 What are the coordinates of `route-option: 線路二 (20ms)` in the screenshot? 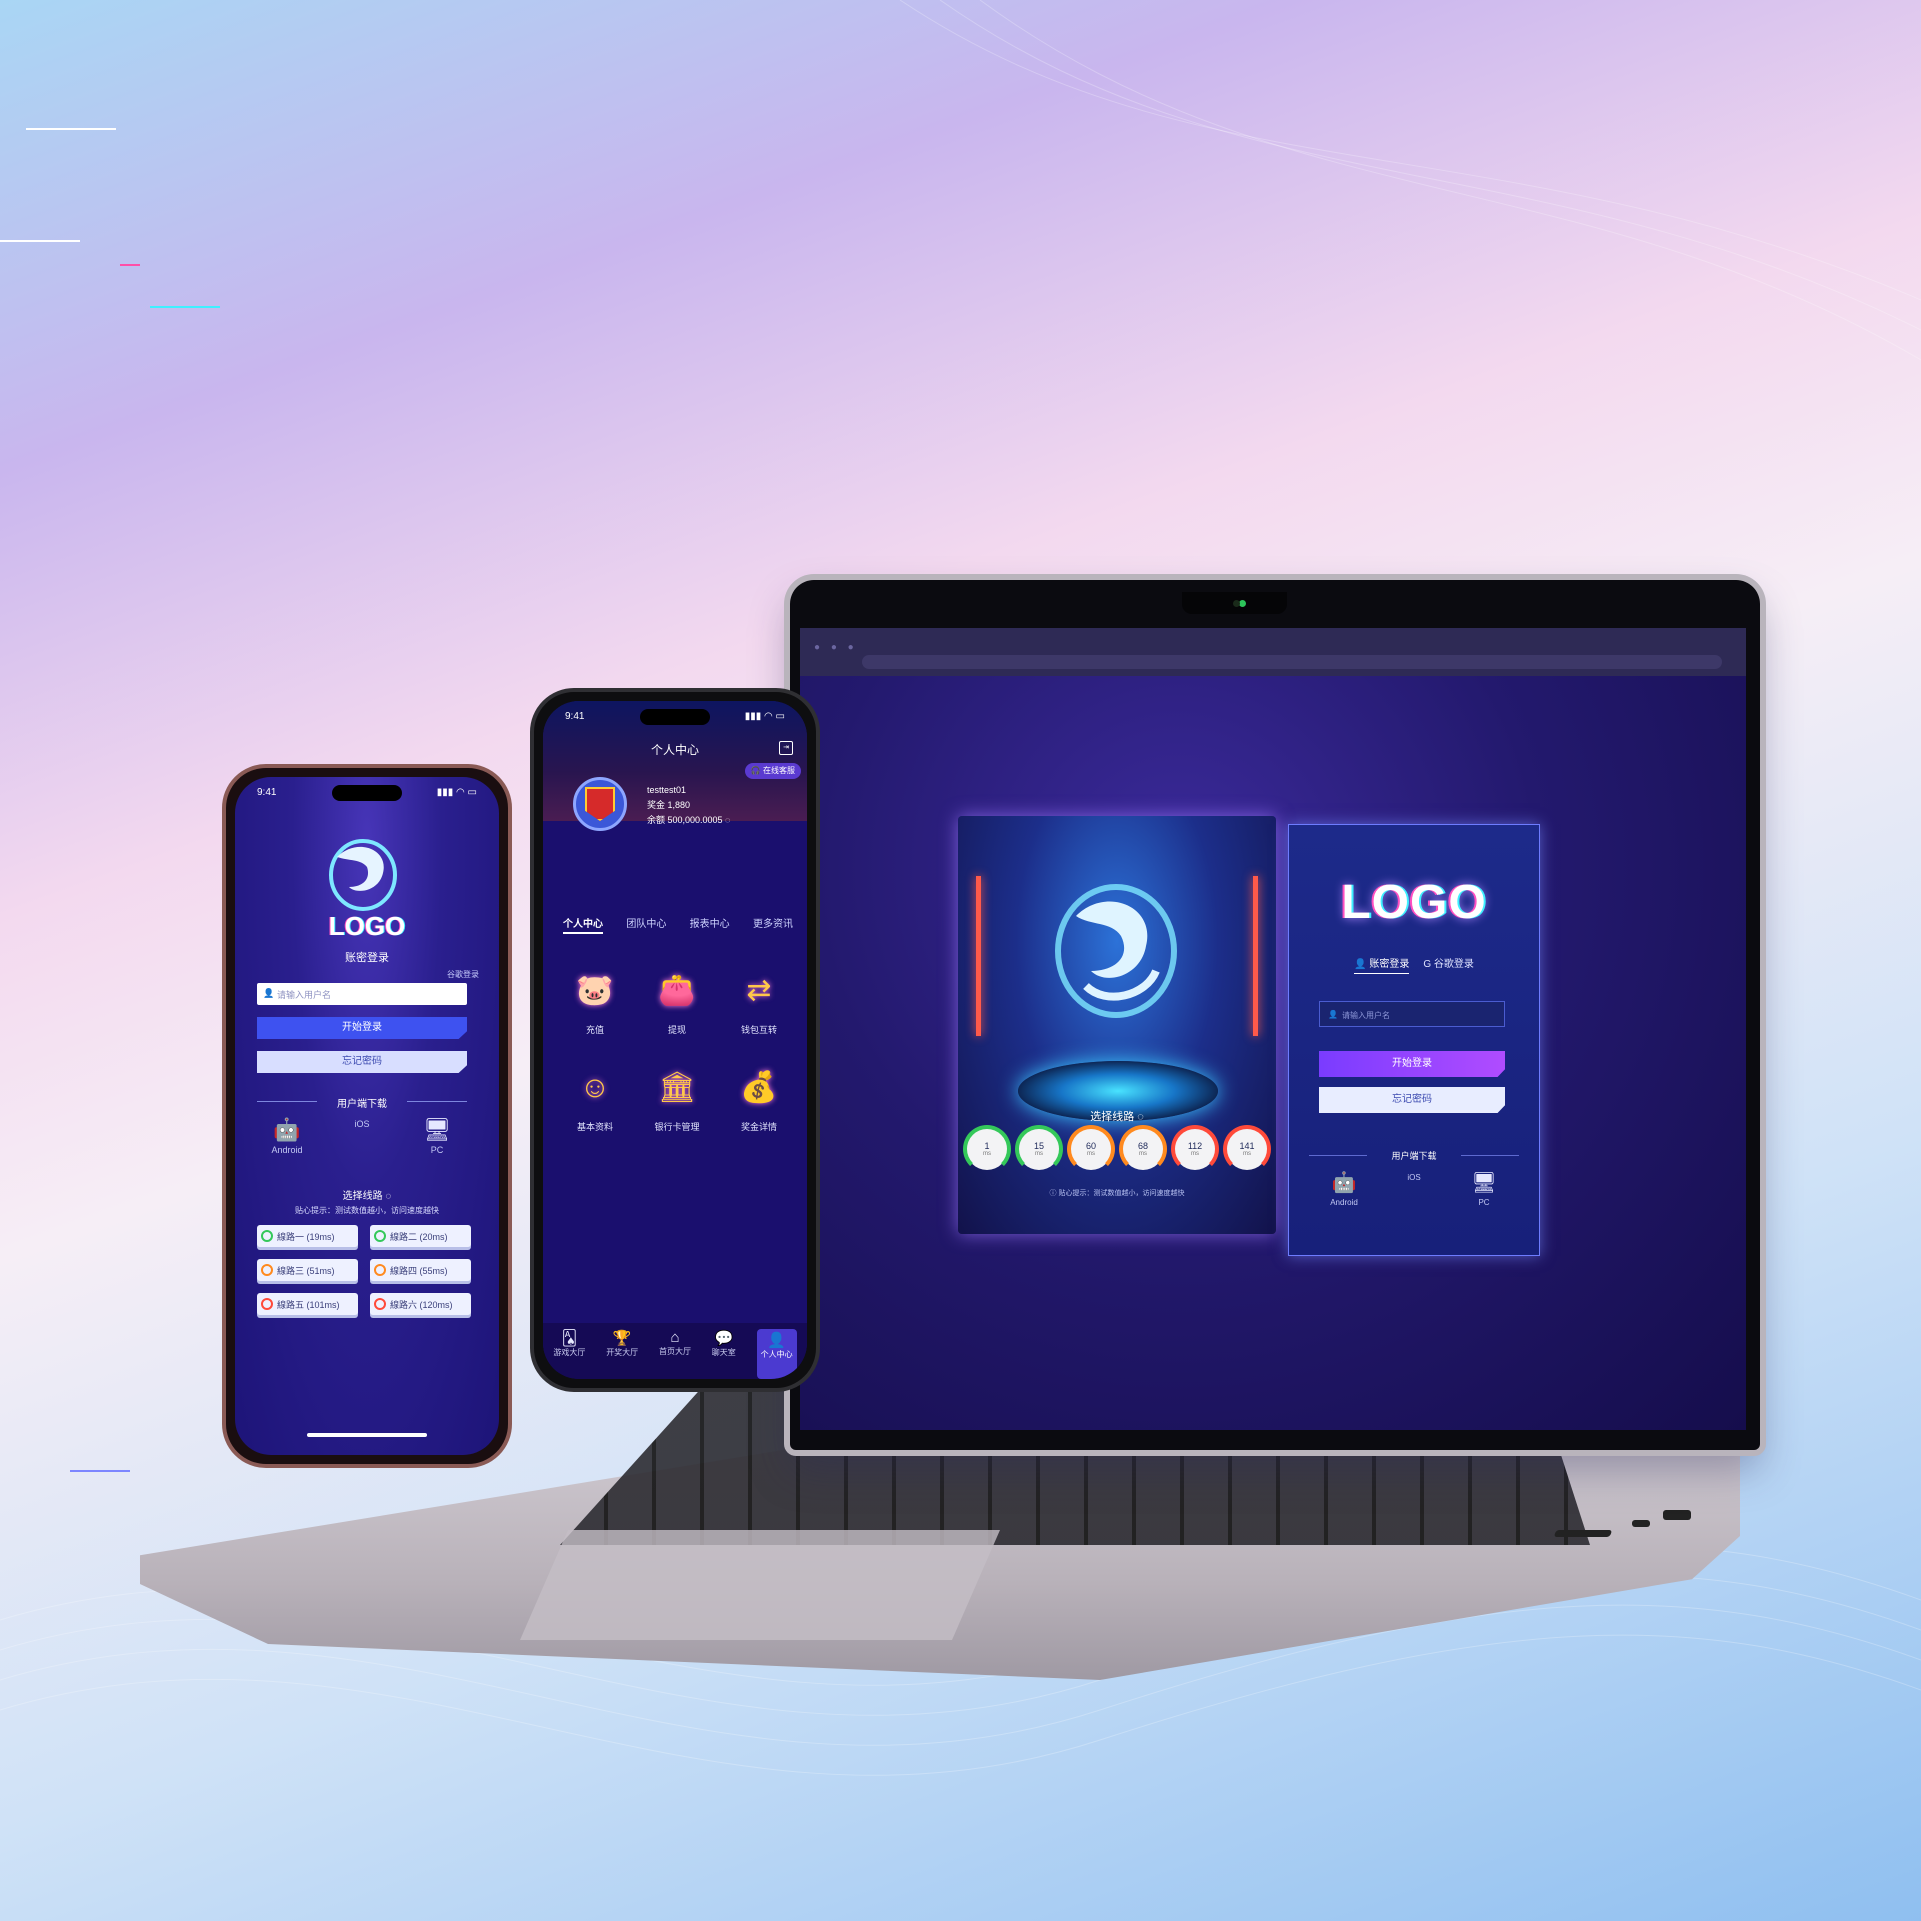 It's located at (420, 1236).